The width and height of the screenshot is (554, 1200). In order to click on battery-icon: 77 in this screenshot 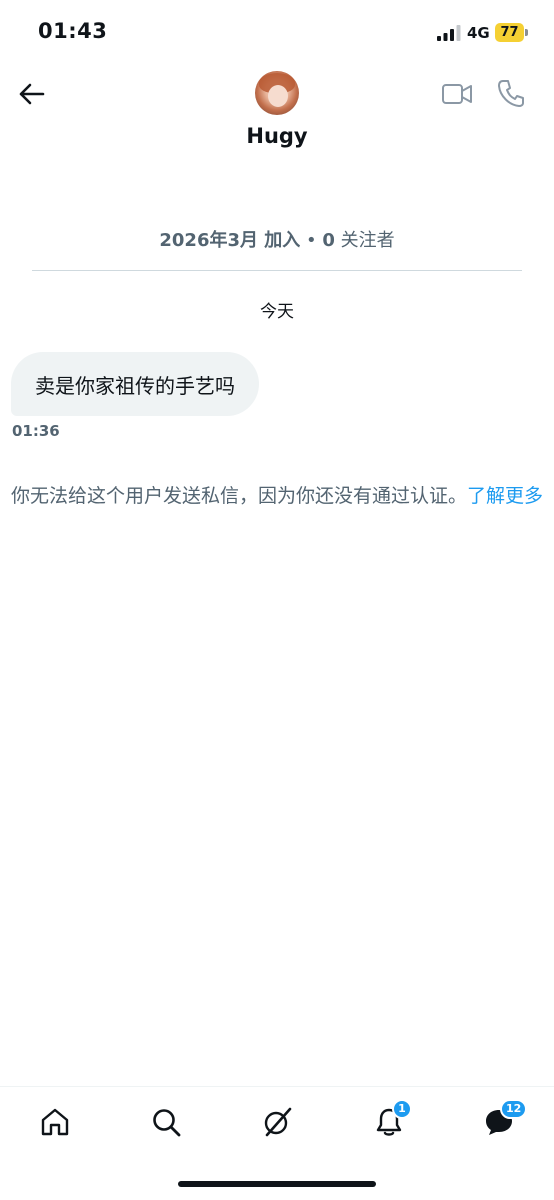, I will do `click(512, 32)`.